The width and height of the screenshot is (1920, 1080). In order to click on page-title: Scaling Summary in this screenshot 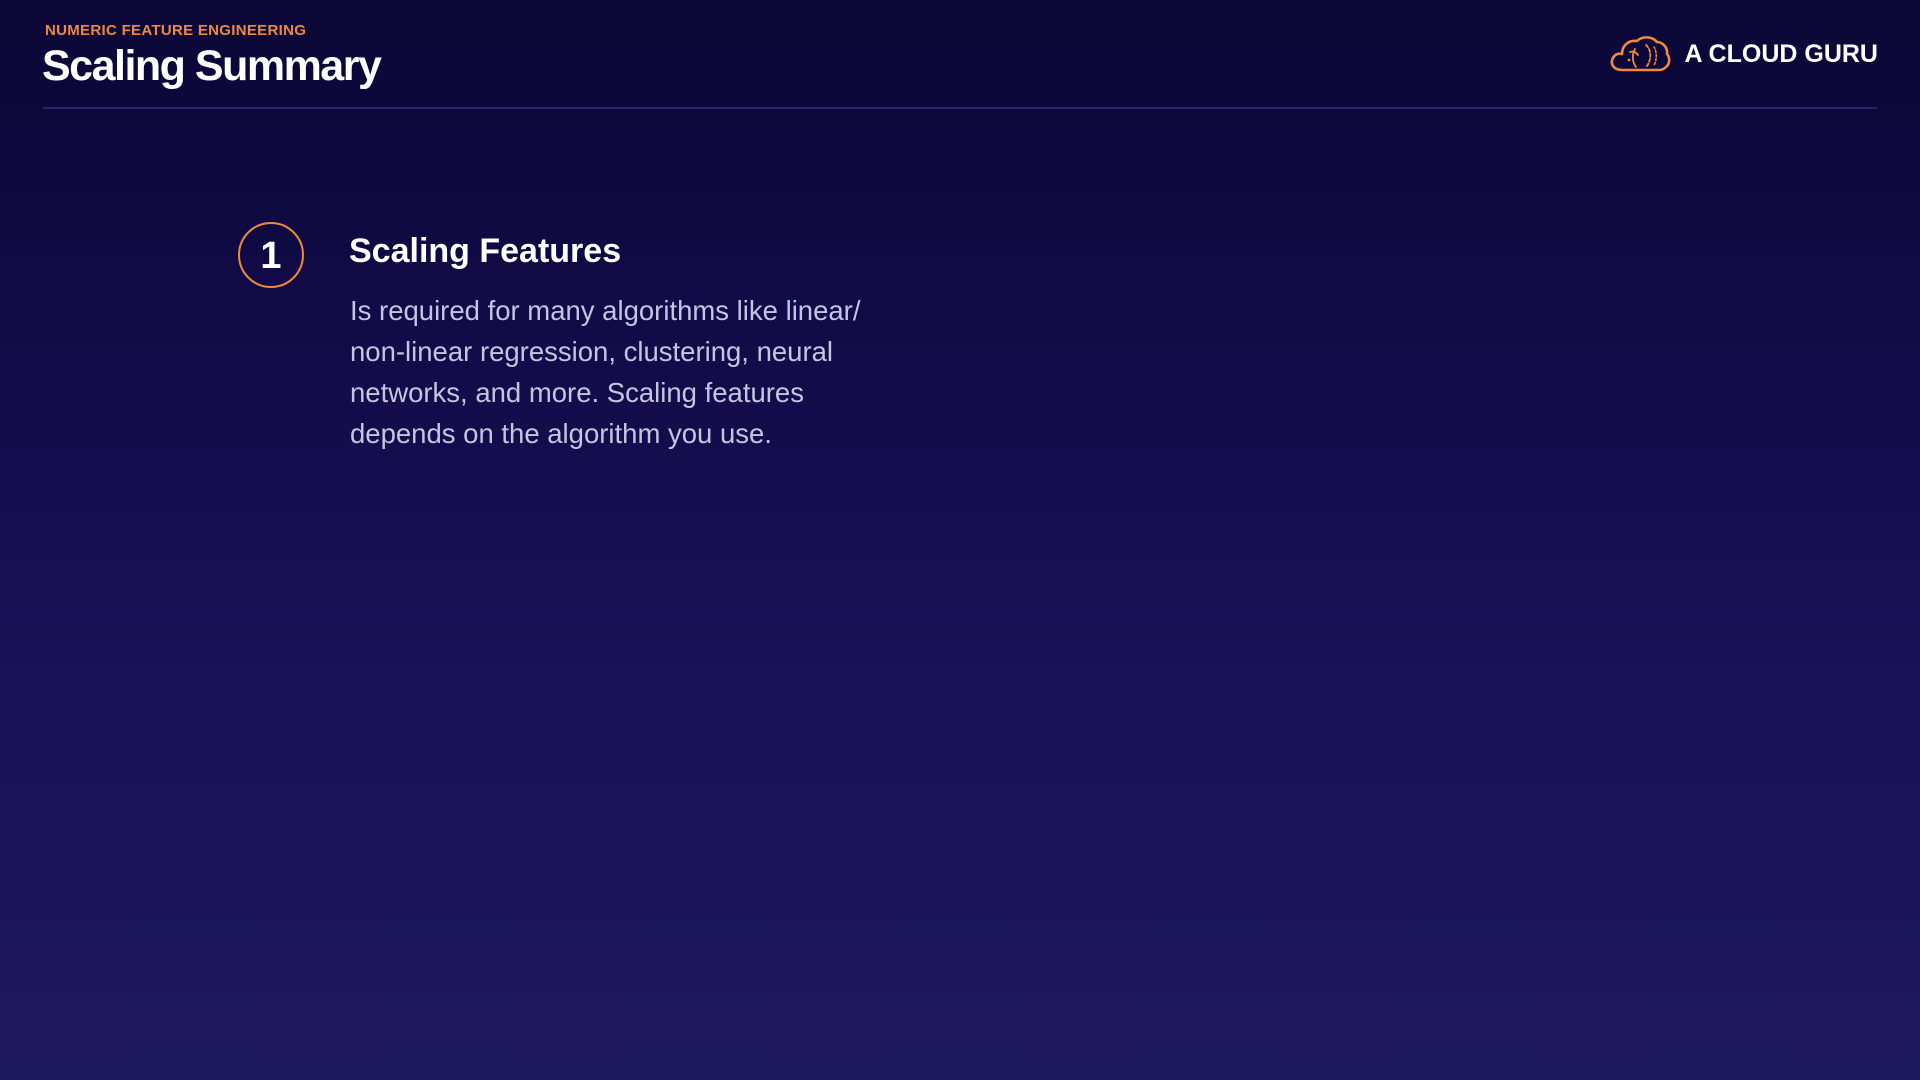, I will do `click(212, 66)`.